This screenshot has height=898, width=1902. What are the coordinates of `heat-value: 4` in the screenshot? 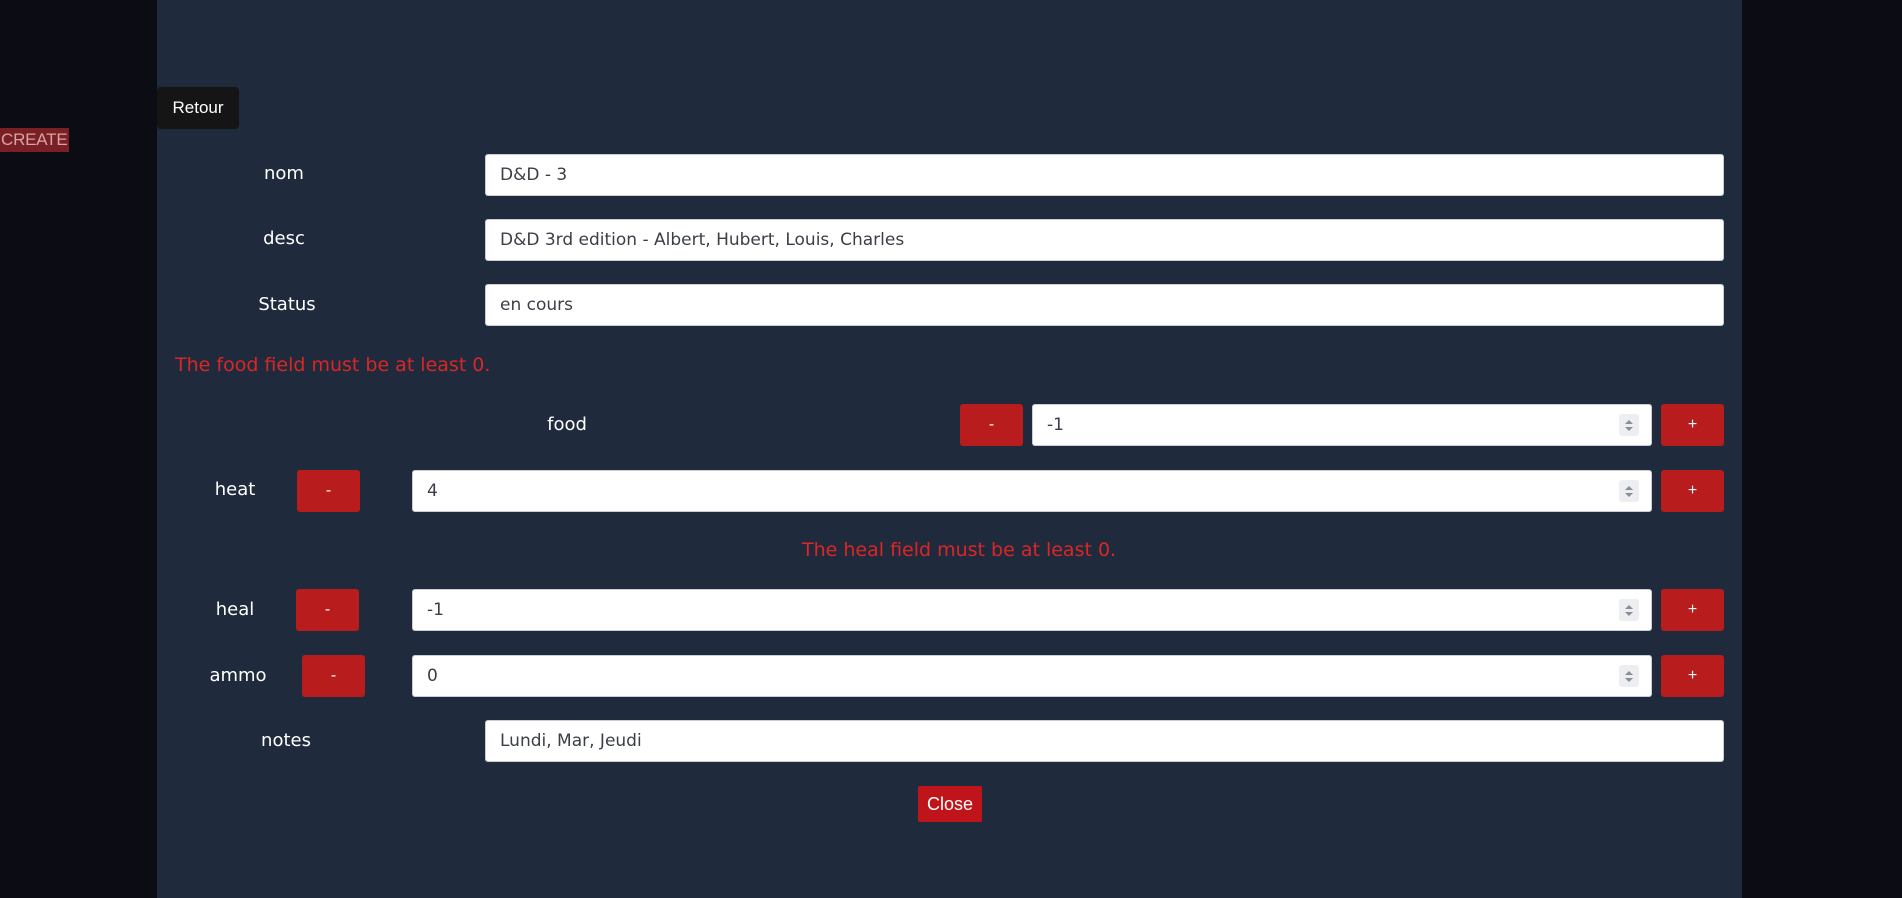 It's located at (432, 491).